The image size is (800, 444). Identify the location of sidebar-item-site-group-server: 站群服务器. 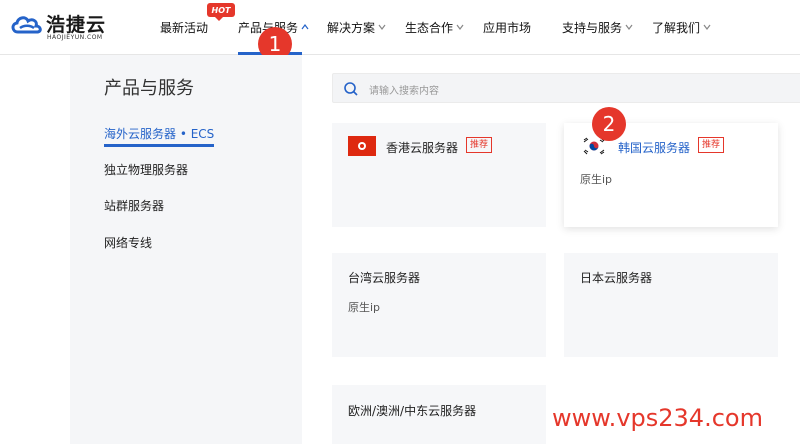
(134, 205).